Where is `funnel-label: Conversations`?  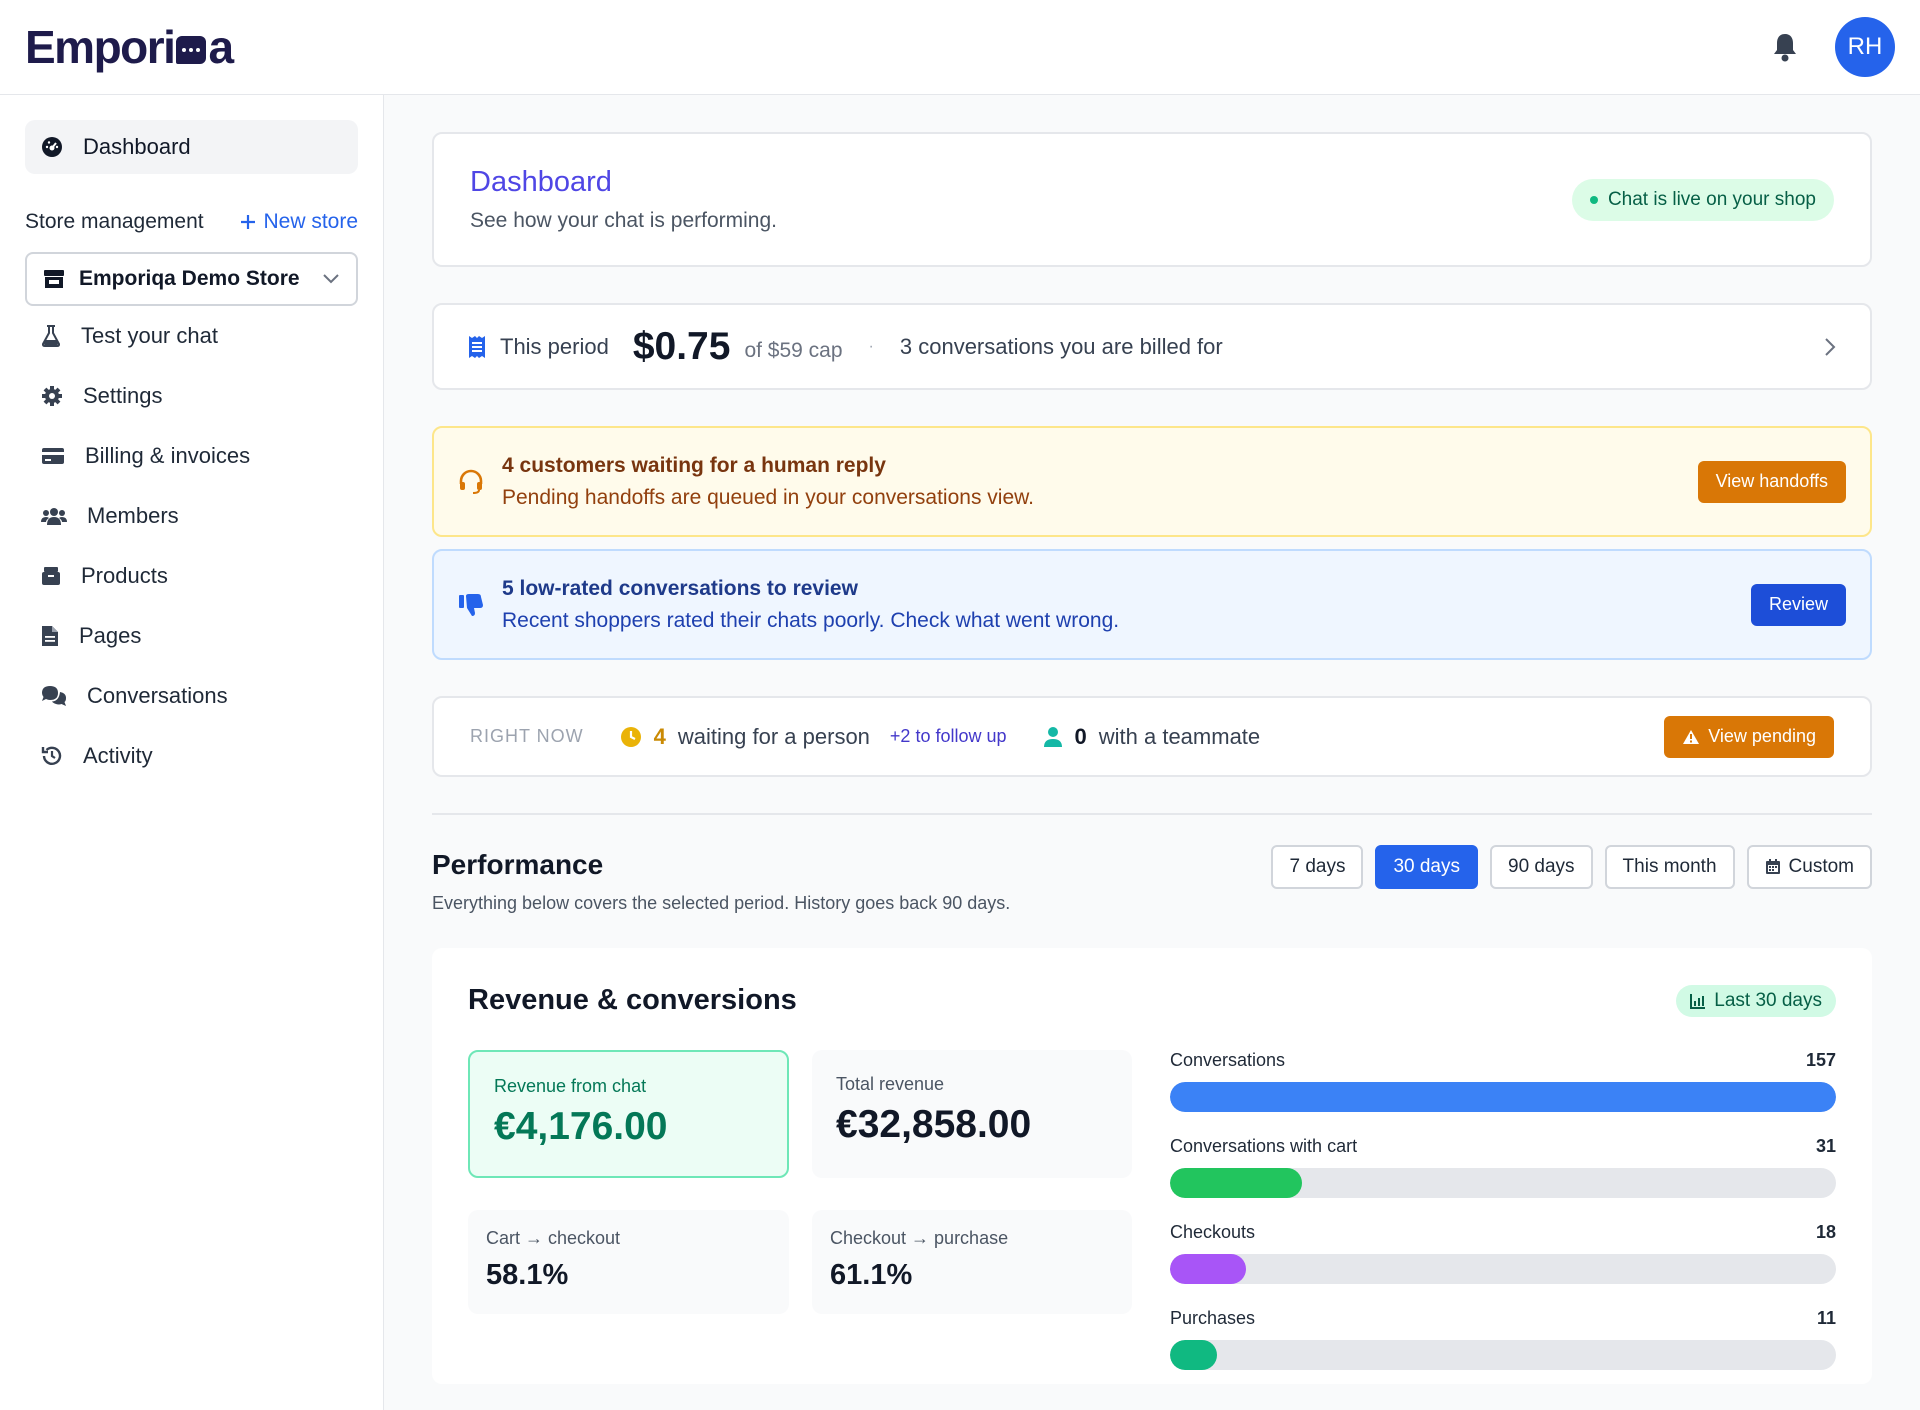 funnel-label: Conversations is located at coordinates (1228, 1060).